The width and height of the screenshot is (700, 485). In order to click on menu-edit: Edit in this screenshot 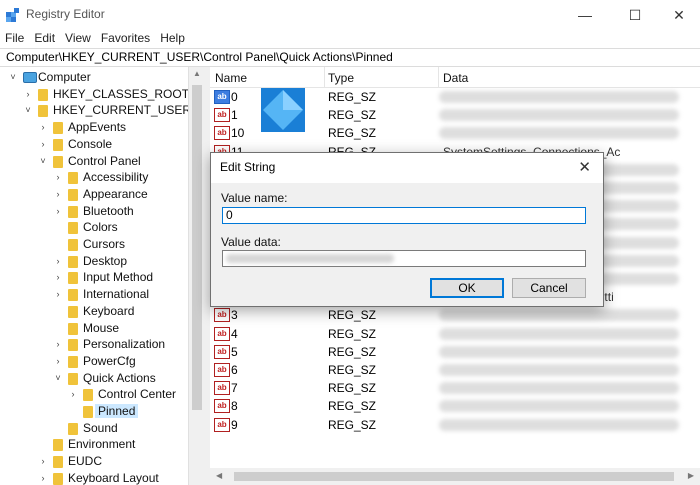, I will do `click(44, 39)`.